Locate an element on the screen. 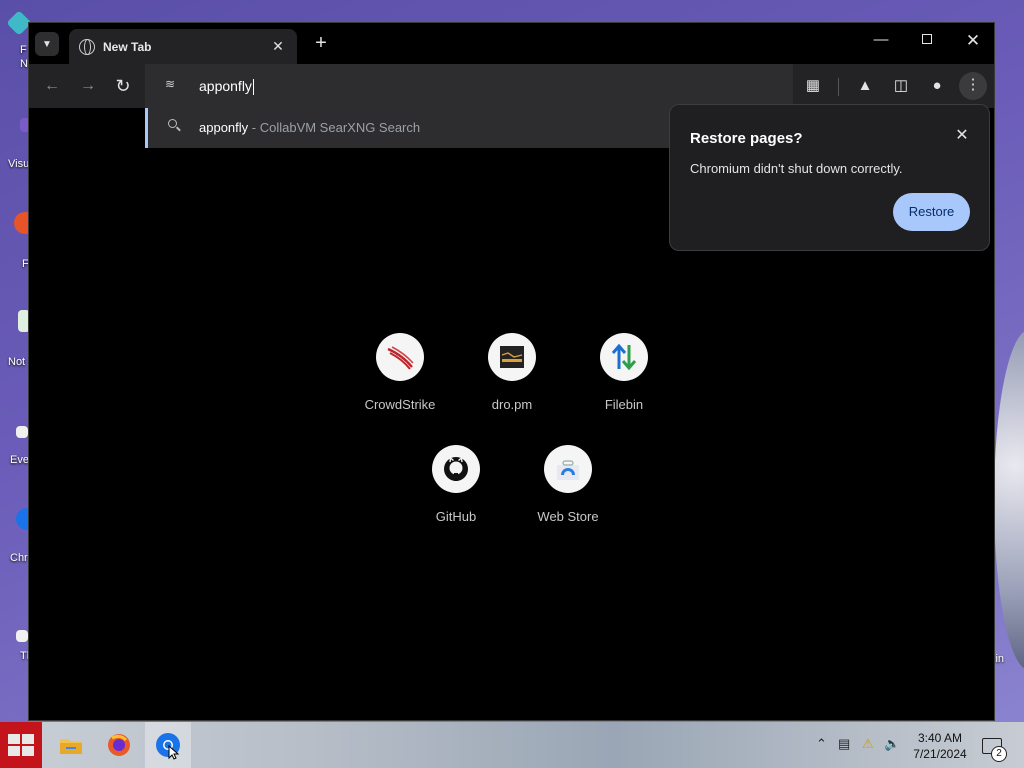 Image resolution: width=1024 pixels, height=768 pixels. globe-icon is located at coordinates (87, 46).